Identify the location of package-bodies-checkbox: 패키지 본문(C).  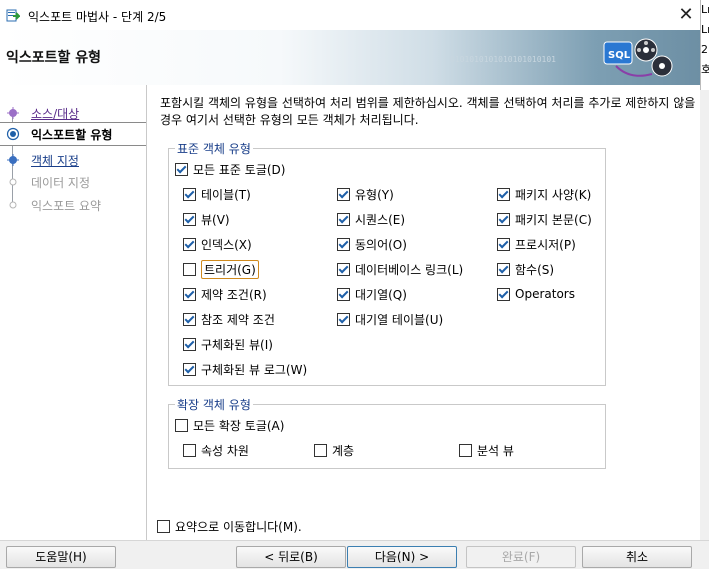
(544, 219).